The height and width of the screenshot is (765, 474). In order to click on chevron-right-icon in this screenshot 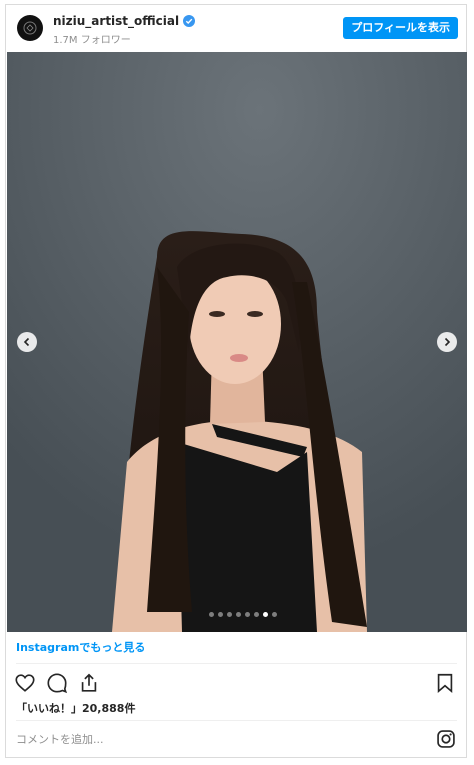, I will do `click(447, 342)`.